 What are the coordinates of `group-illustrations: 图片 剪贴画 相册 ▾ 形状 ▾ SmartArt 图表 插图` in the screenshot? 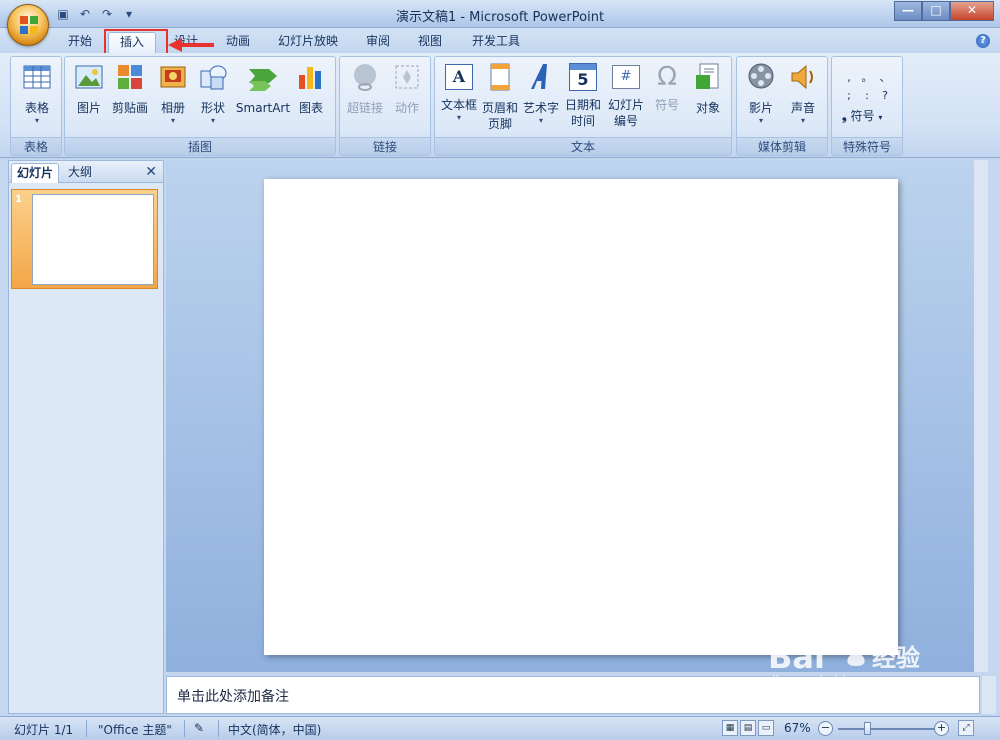 It's located at (200, 106).